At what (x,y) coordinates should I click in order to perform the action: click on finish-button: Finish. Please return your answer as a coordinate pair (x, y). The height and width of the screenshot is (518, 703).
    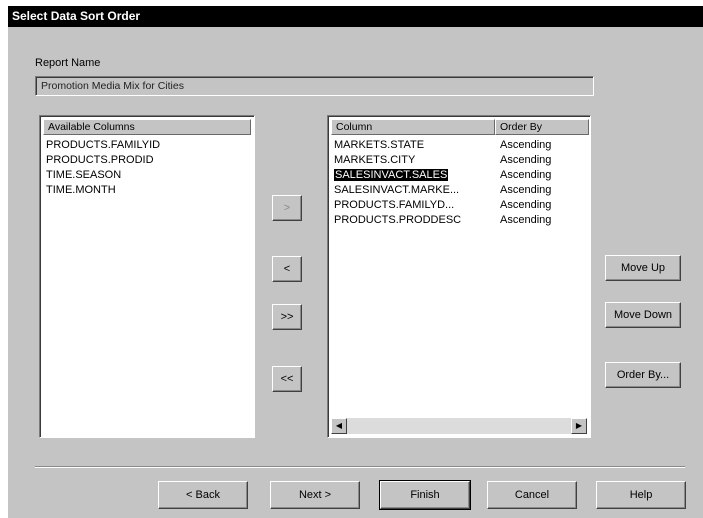
    Looking at the image, I should click on (425, 495).